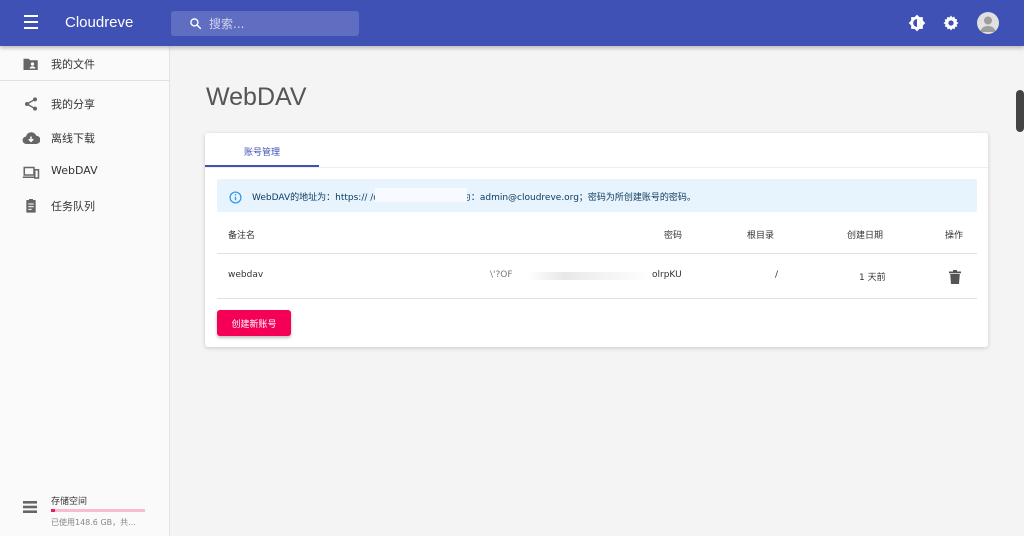 This screenshot has height=536, width=1024. What do you see at coordinates (31, 172) in the screenshot?
I see `devices-icon` at bounding box center [31, 172].